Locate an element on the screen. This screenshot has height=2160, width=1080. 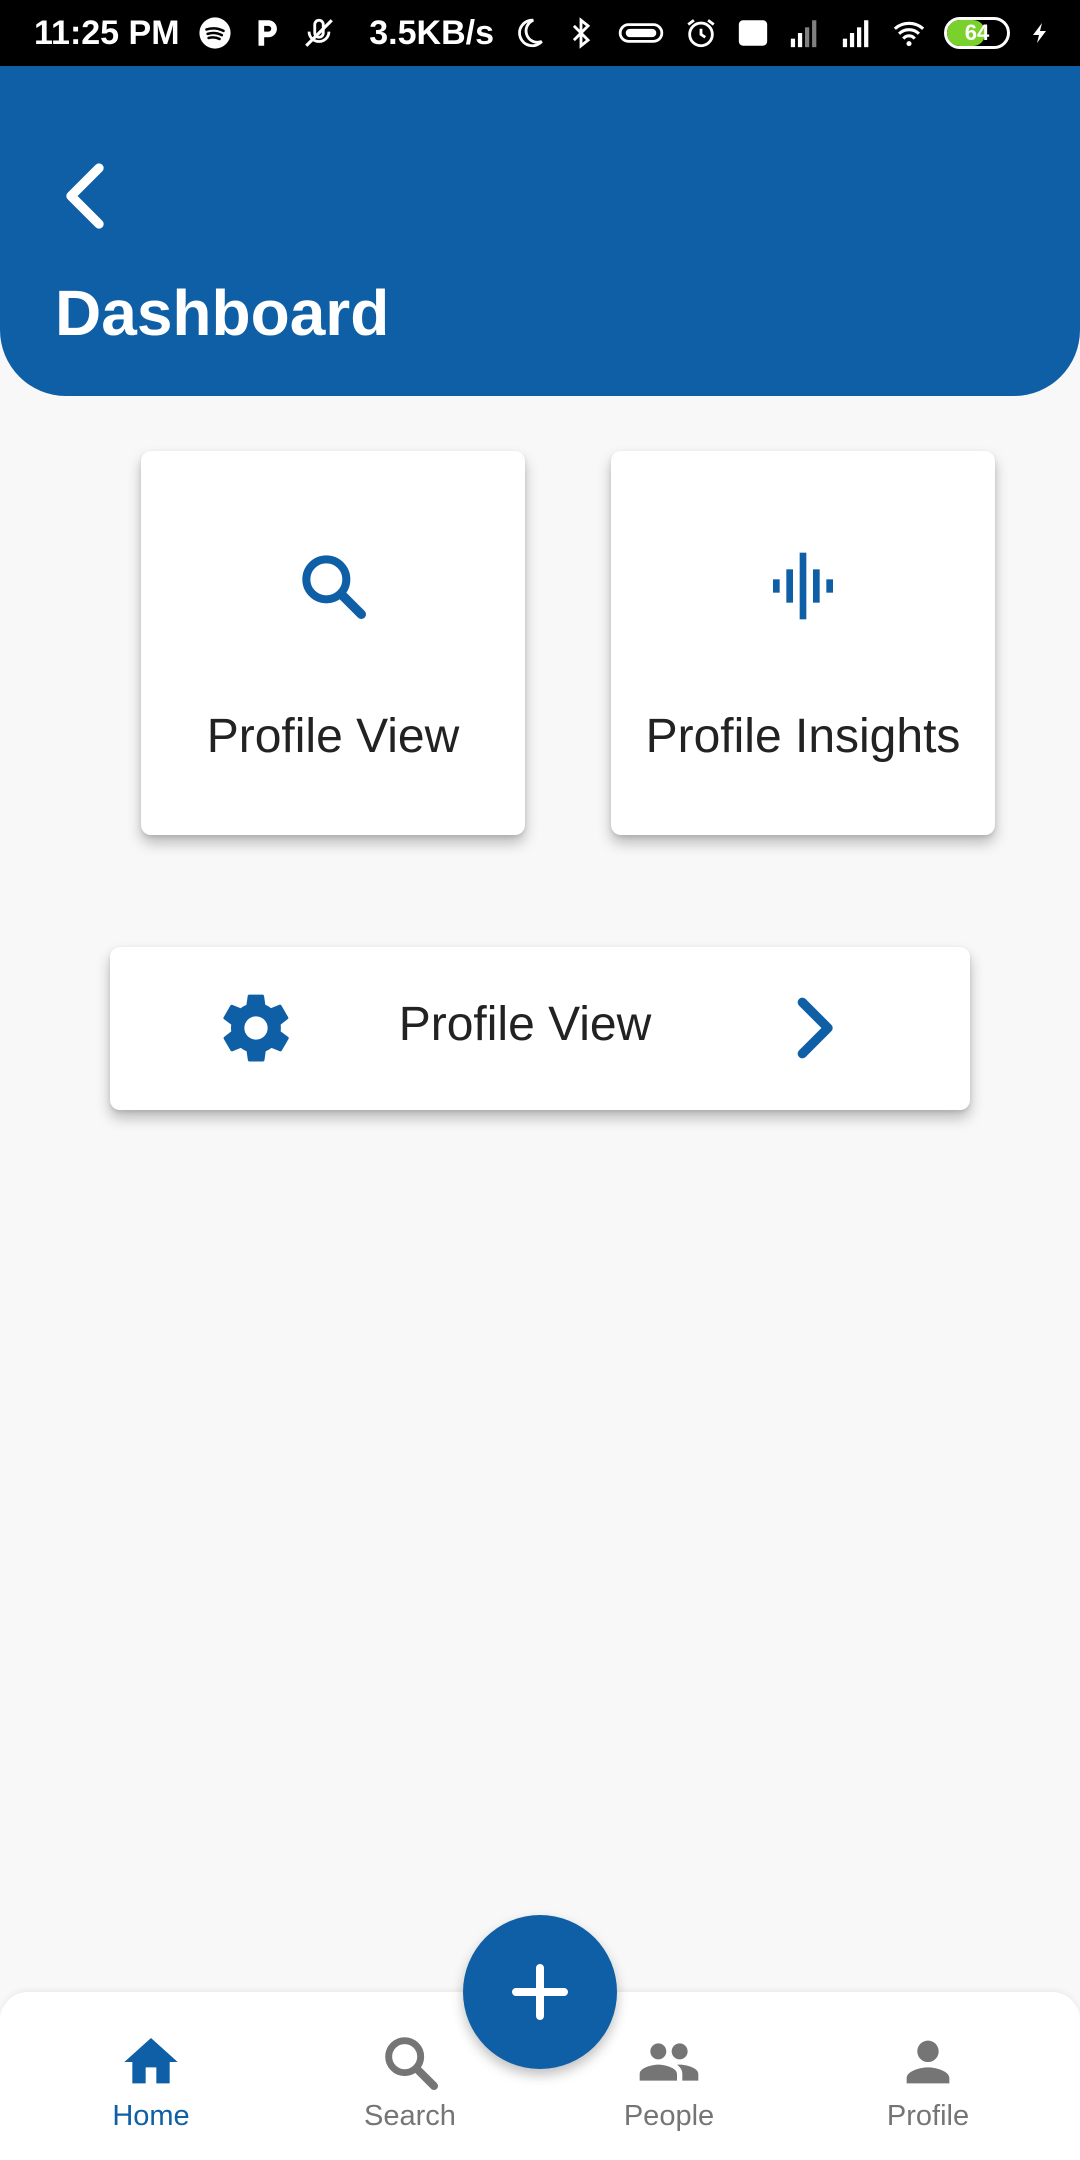
tile-label: Profile View is located at coordinates (333, 736).